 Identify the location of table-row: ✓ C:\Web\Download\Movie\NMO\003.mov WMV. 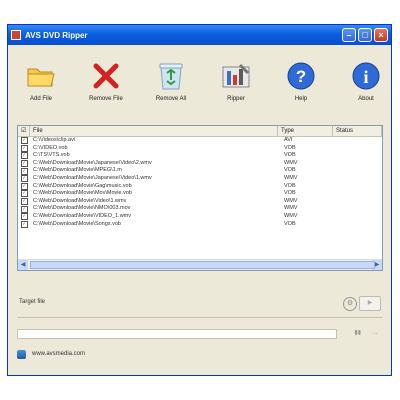
(200, 209).